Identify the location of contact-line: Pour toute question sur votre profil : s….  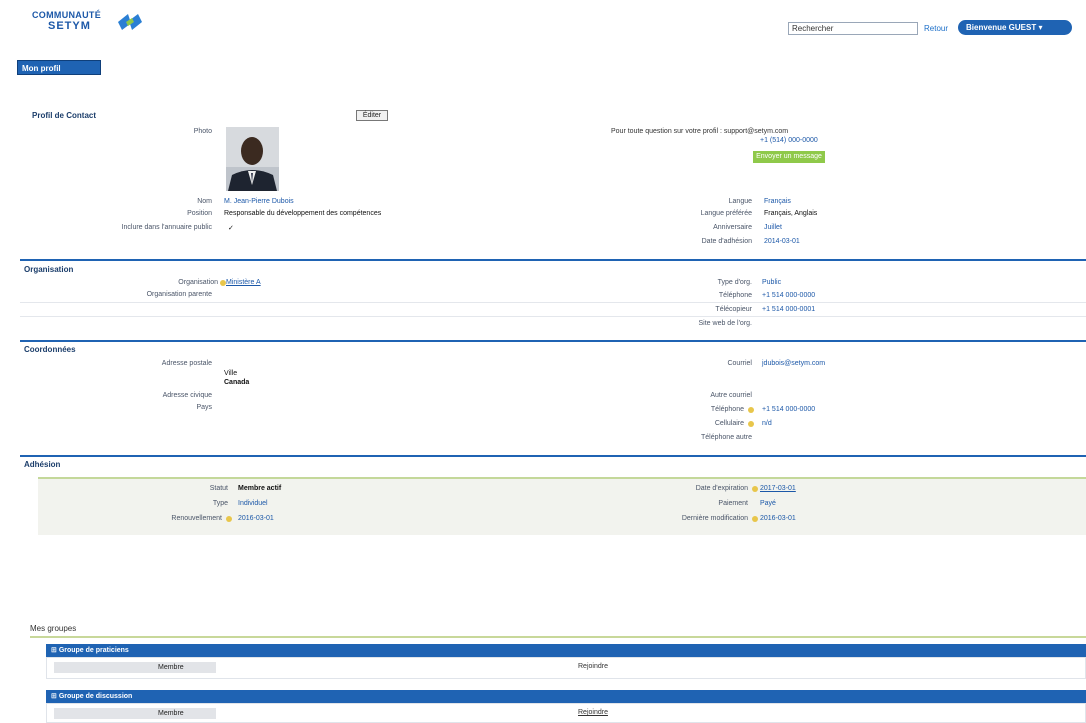
(700, 131).